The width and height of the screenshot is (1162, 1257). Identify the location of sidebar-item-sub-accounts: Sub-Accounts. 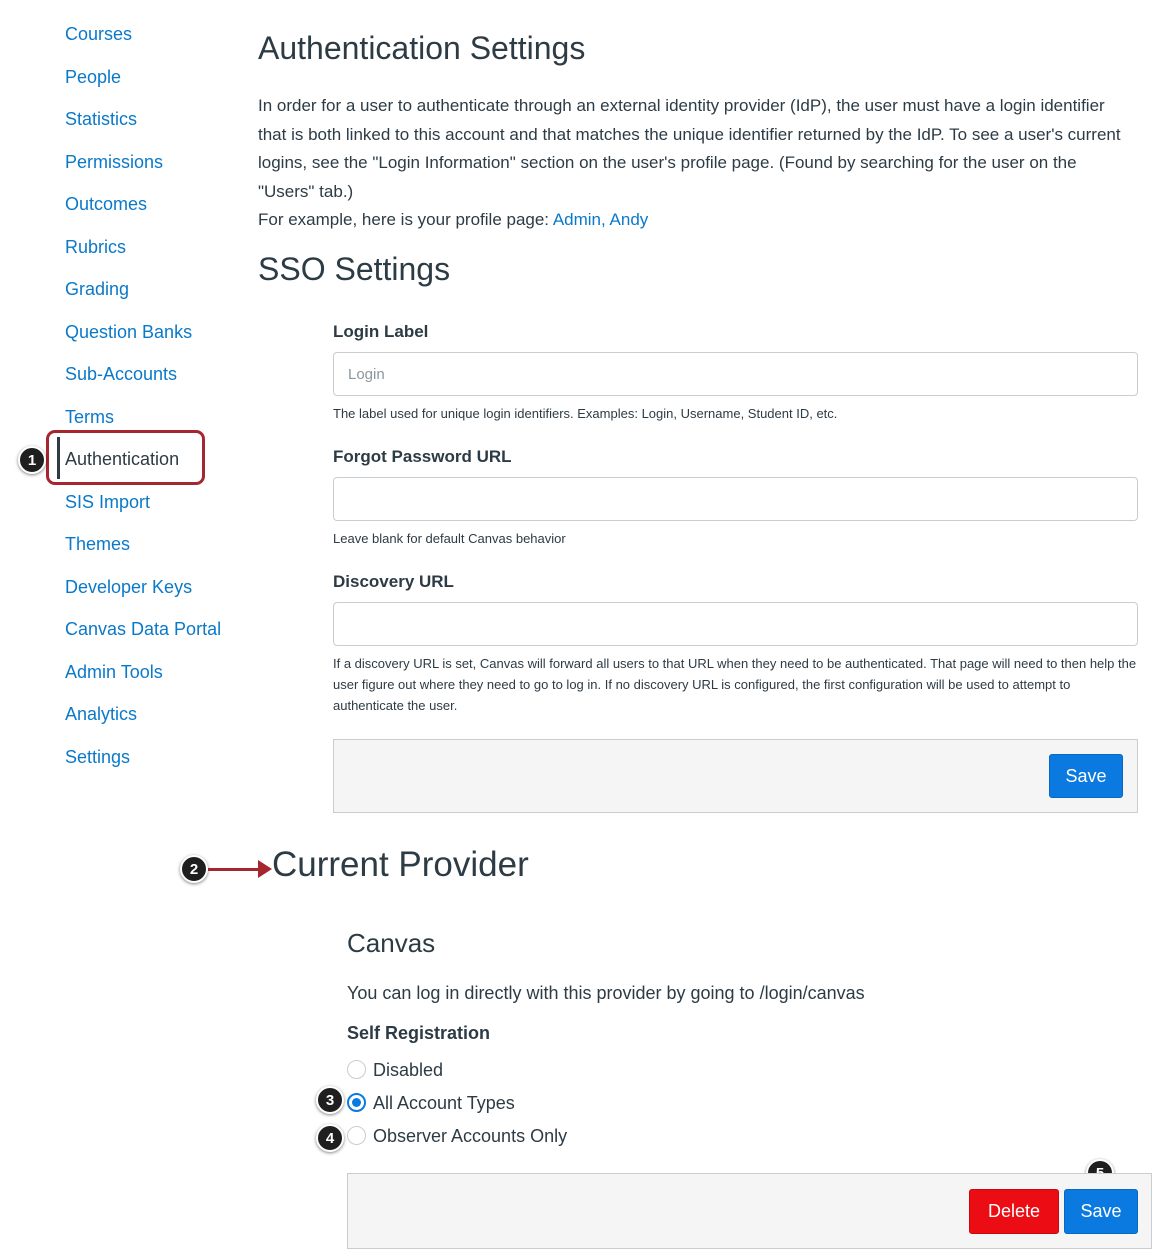
(121, 374).